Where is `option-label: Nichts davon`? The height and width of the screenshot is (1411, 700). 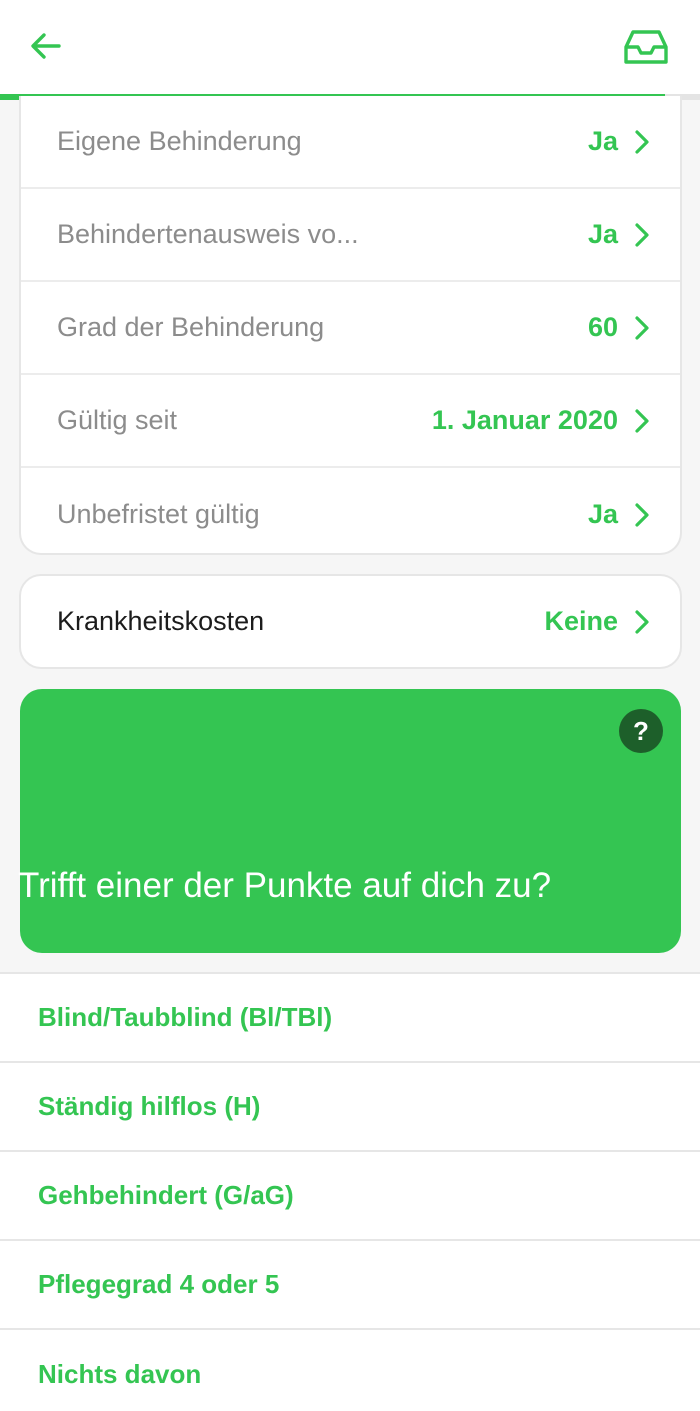
option-label: Nichts davon is located at coordinates (120, 1374).